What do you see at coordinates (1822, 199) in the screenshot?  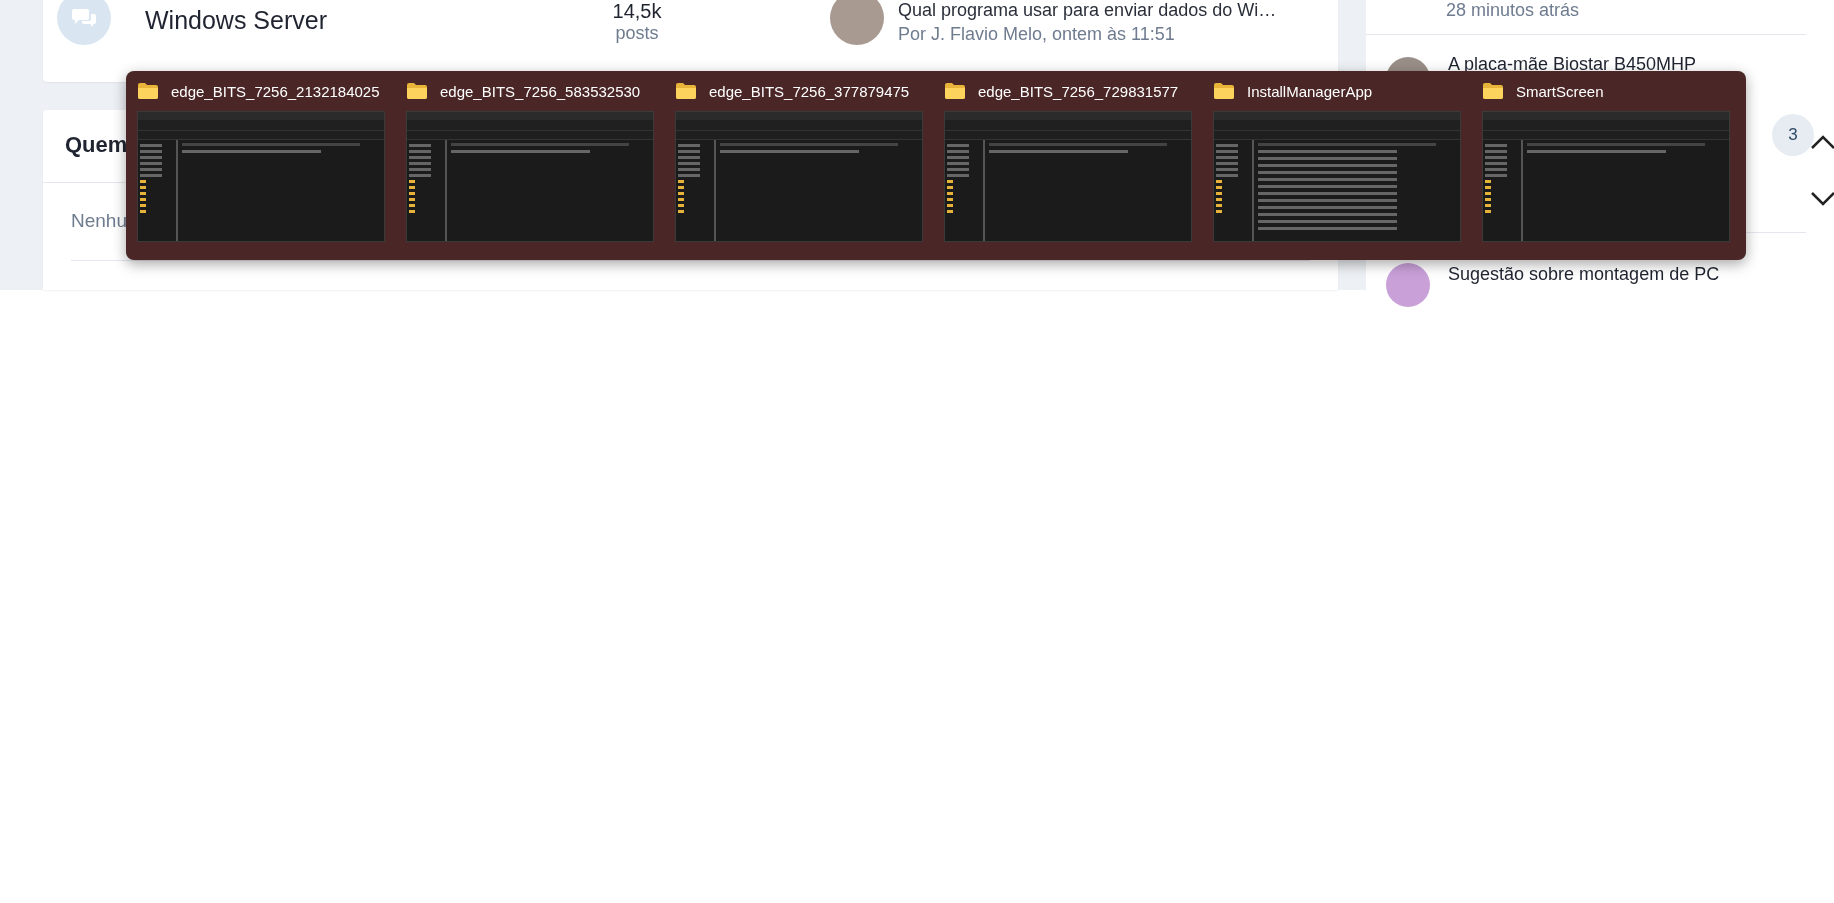 I see `chevron-down-icon` at bounding box center [1822, 199].